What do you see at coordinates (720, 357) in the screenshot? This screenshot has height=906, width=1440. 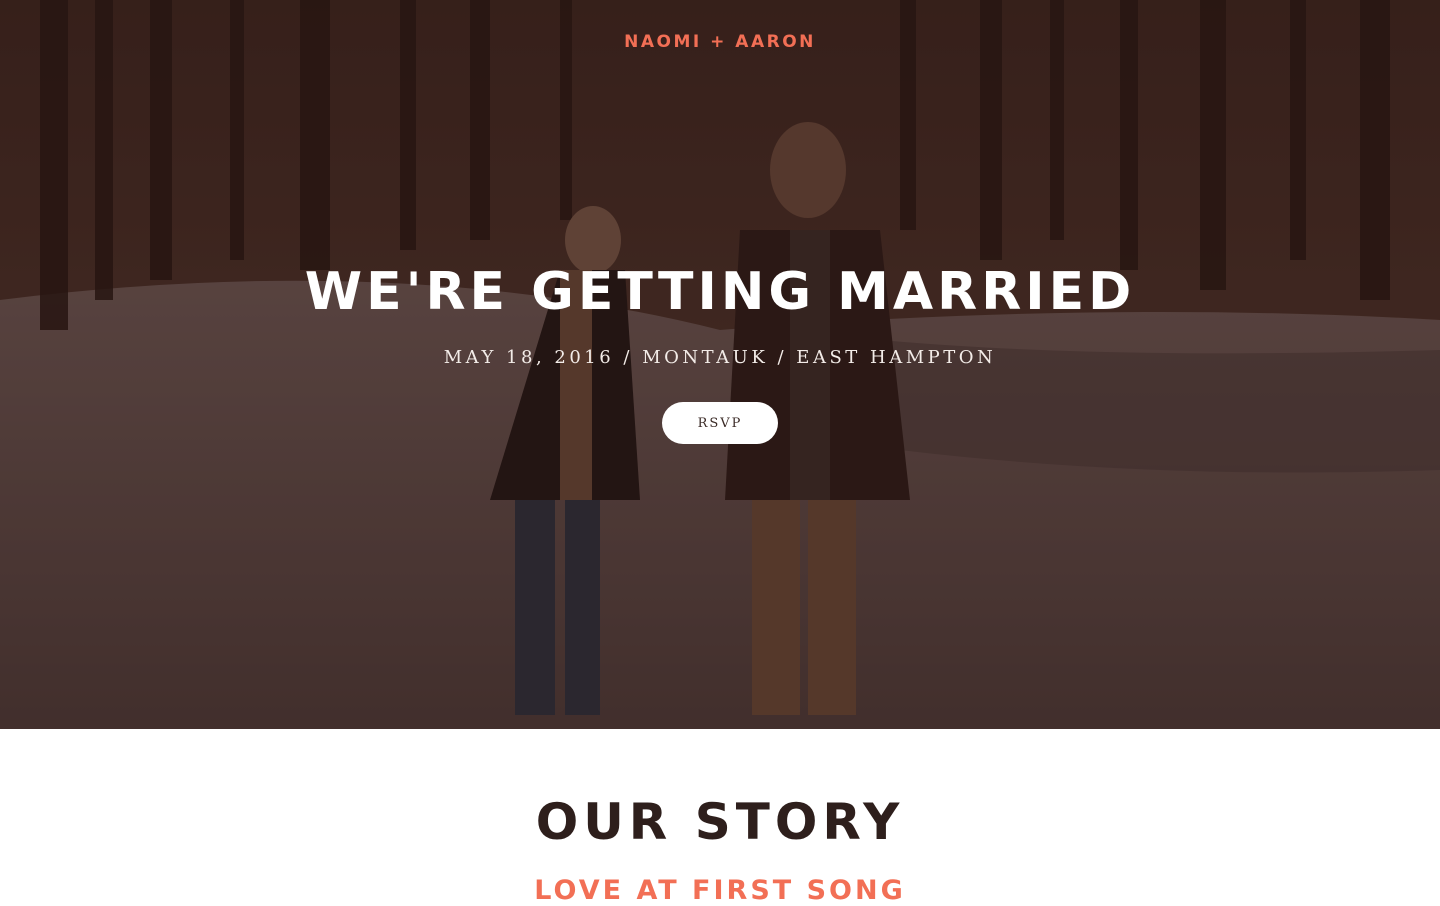 I see `event-details: MAY 18, 2016 / MONTAUK / EAST HAMPTON` at bounding box center [720, 357].